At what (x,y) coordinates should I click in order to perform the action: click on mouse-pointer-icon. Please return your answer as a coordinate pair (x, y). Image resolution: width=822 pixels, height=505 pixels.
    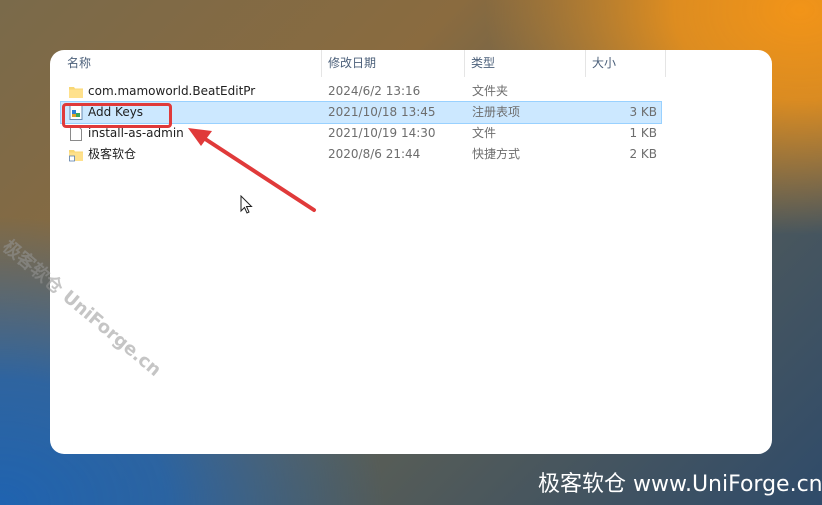
    Looking at the image, I should click on (246, 204).